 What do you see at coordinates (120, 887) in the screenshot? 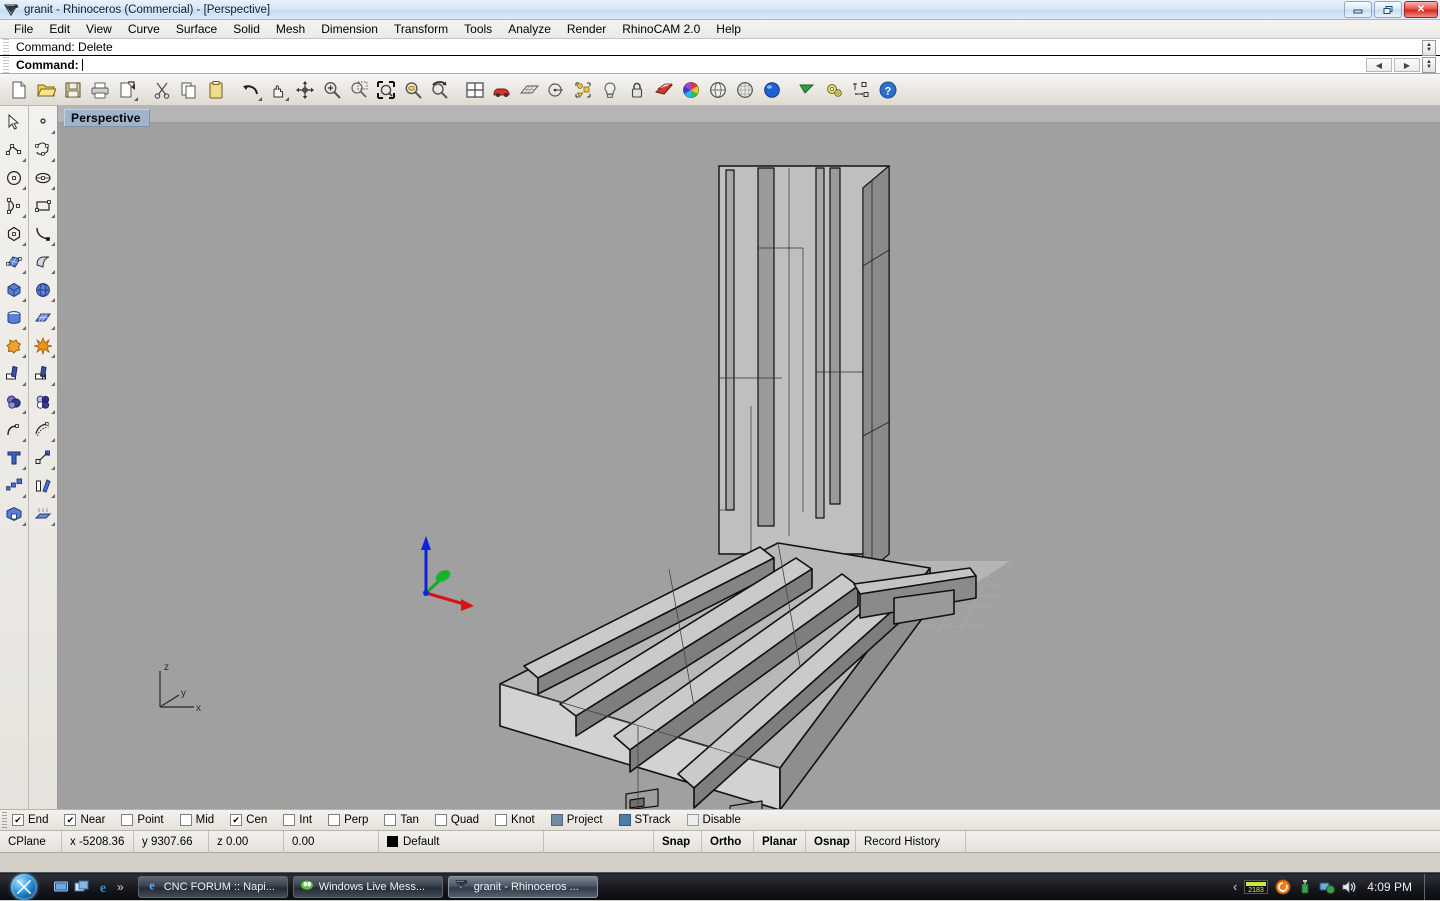
I see `quicklaunch-overflow-icon: »` at bounding box center [120, 887].